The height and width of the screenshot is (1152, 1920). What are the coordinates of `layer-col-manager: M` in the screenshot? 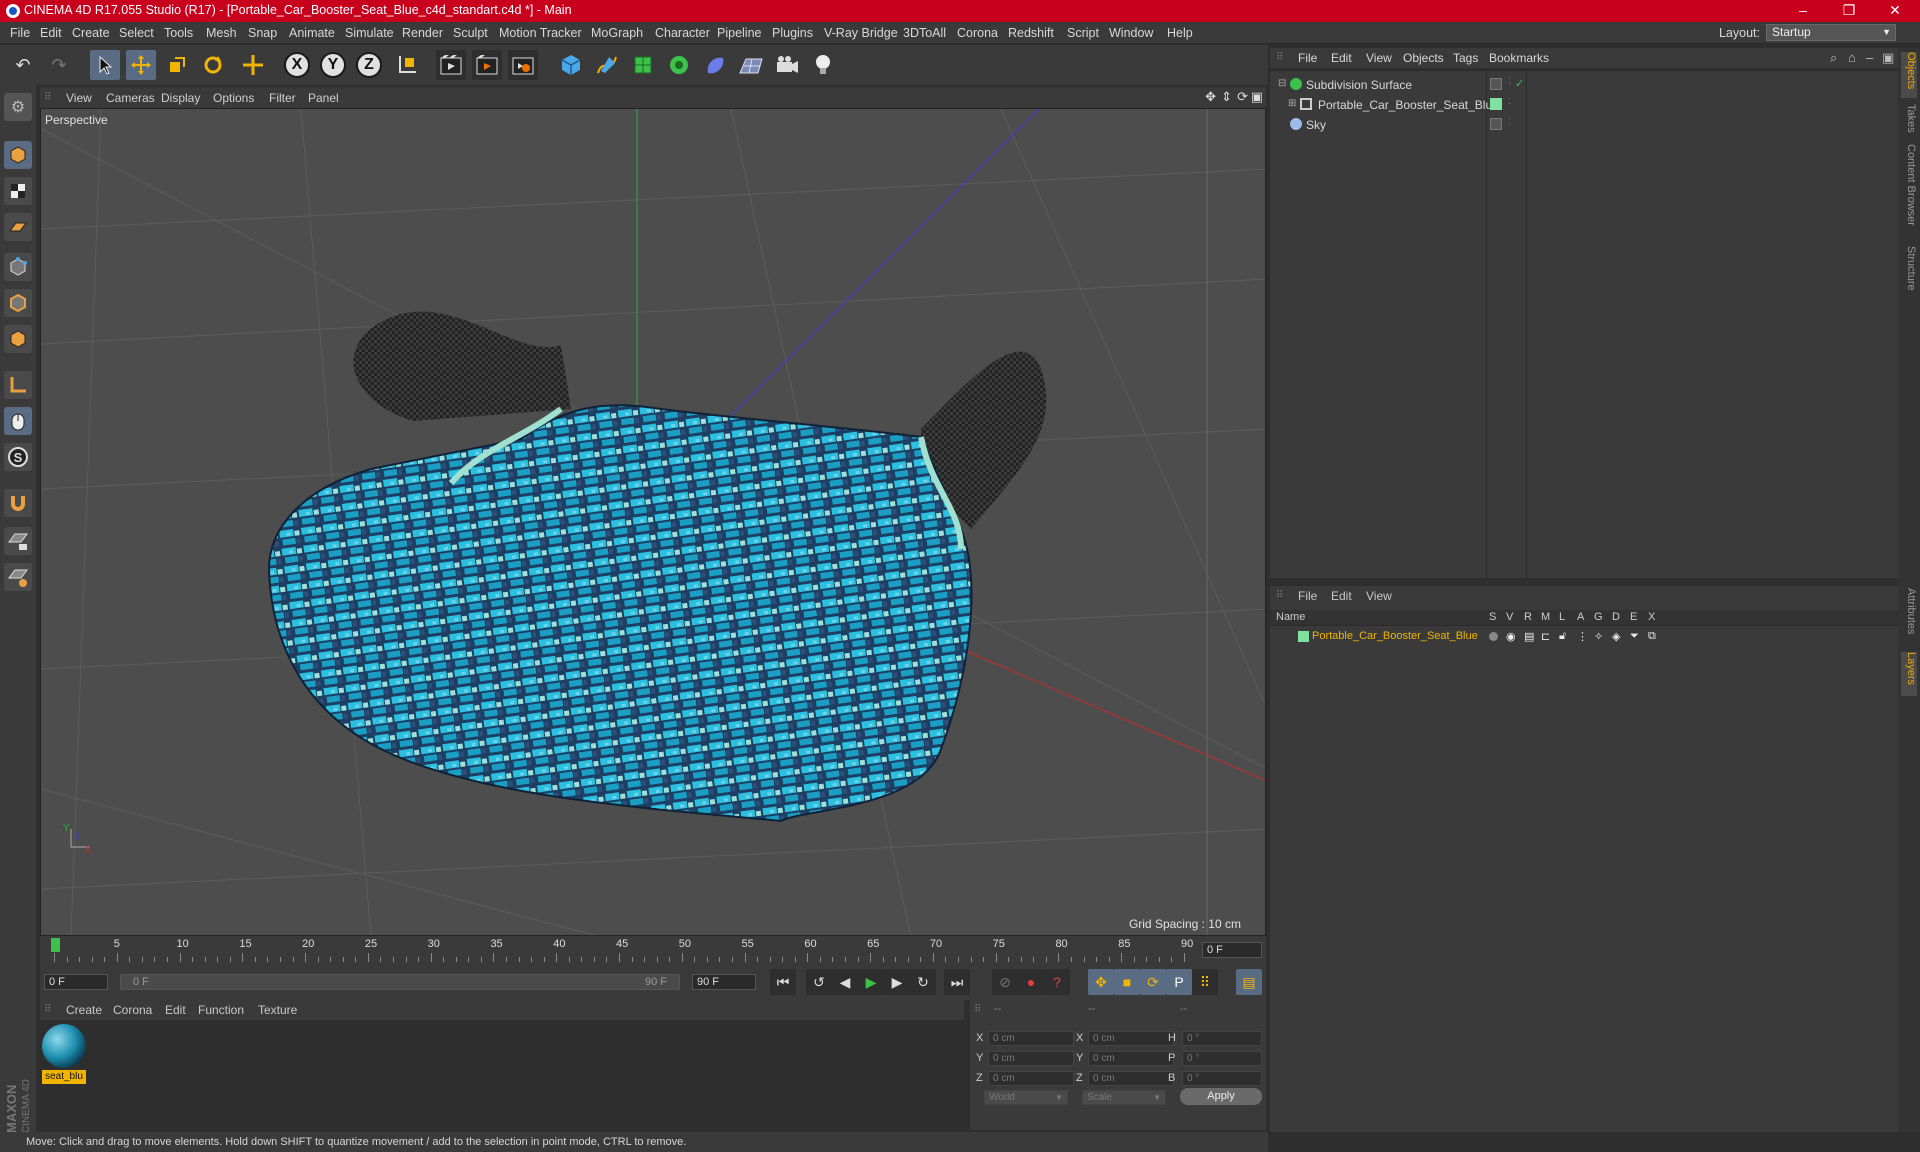 It's located at (1545, 617).